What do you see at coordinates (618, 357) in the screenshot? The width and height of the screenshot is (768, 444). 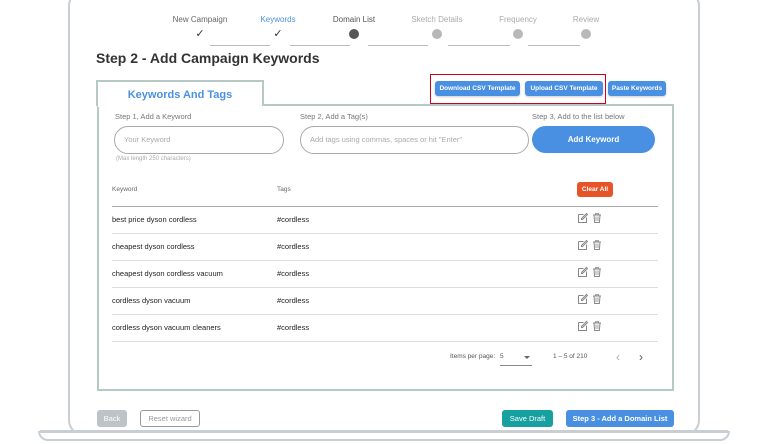 I see `prev-page-button: ‹` at bounding box center [618, 357].